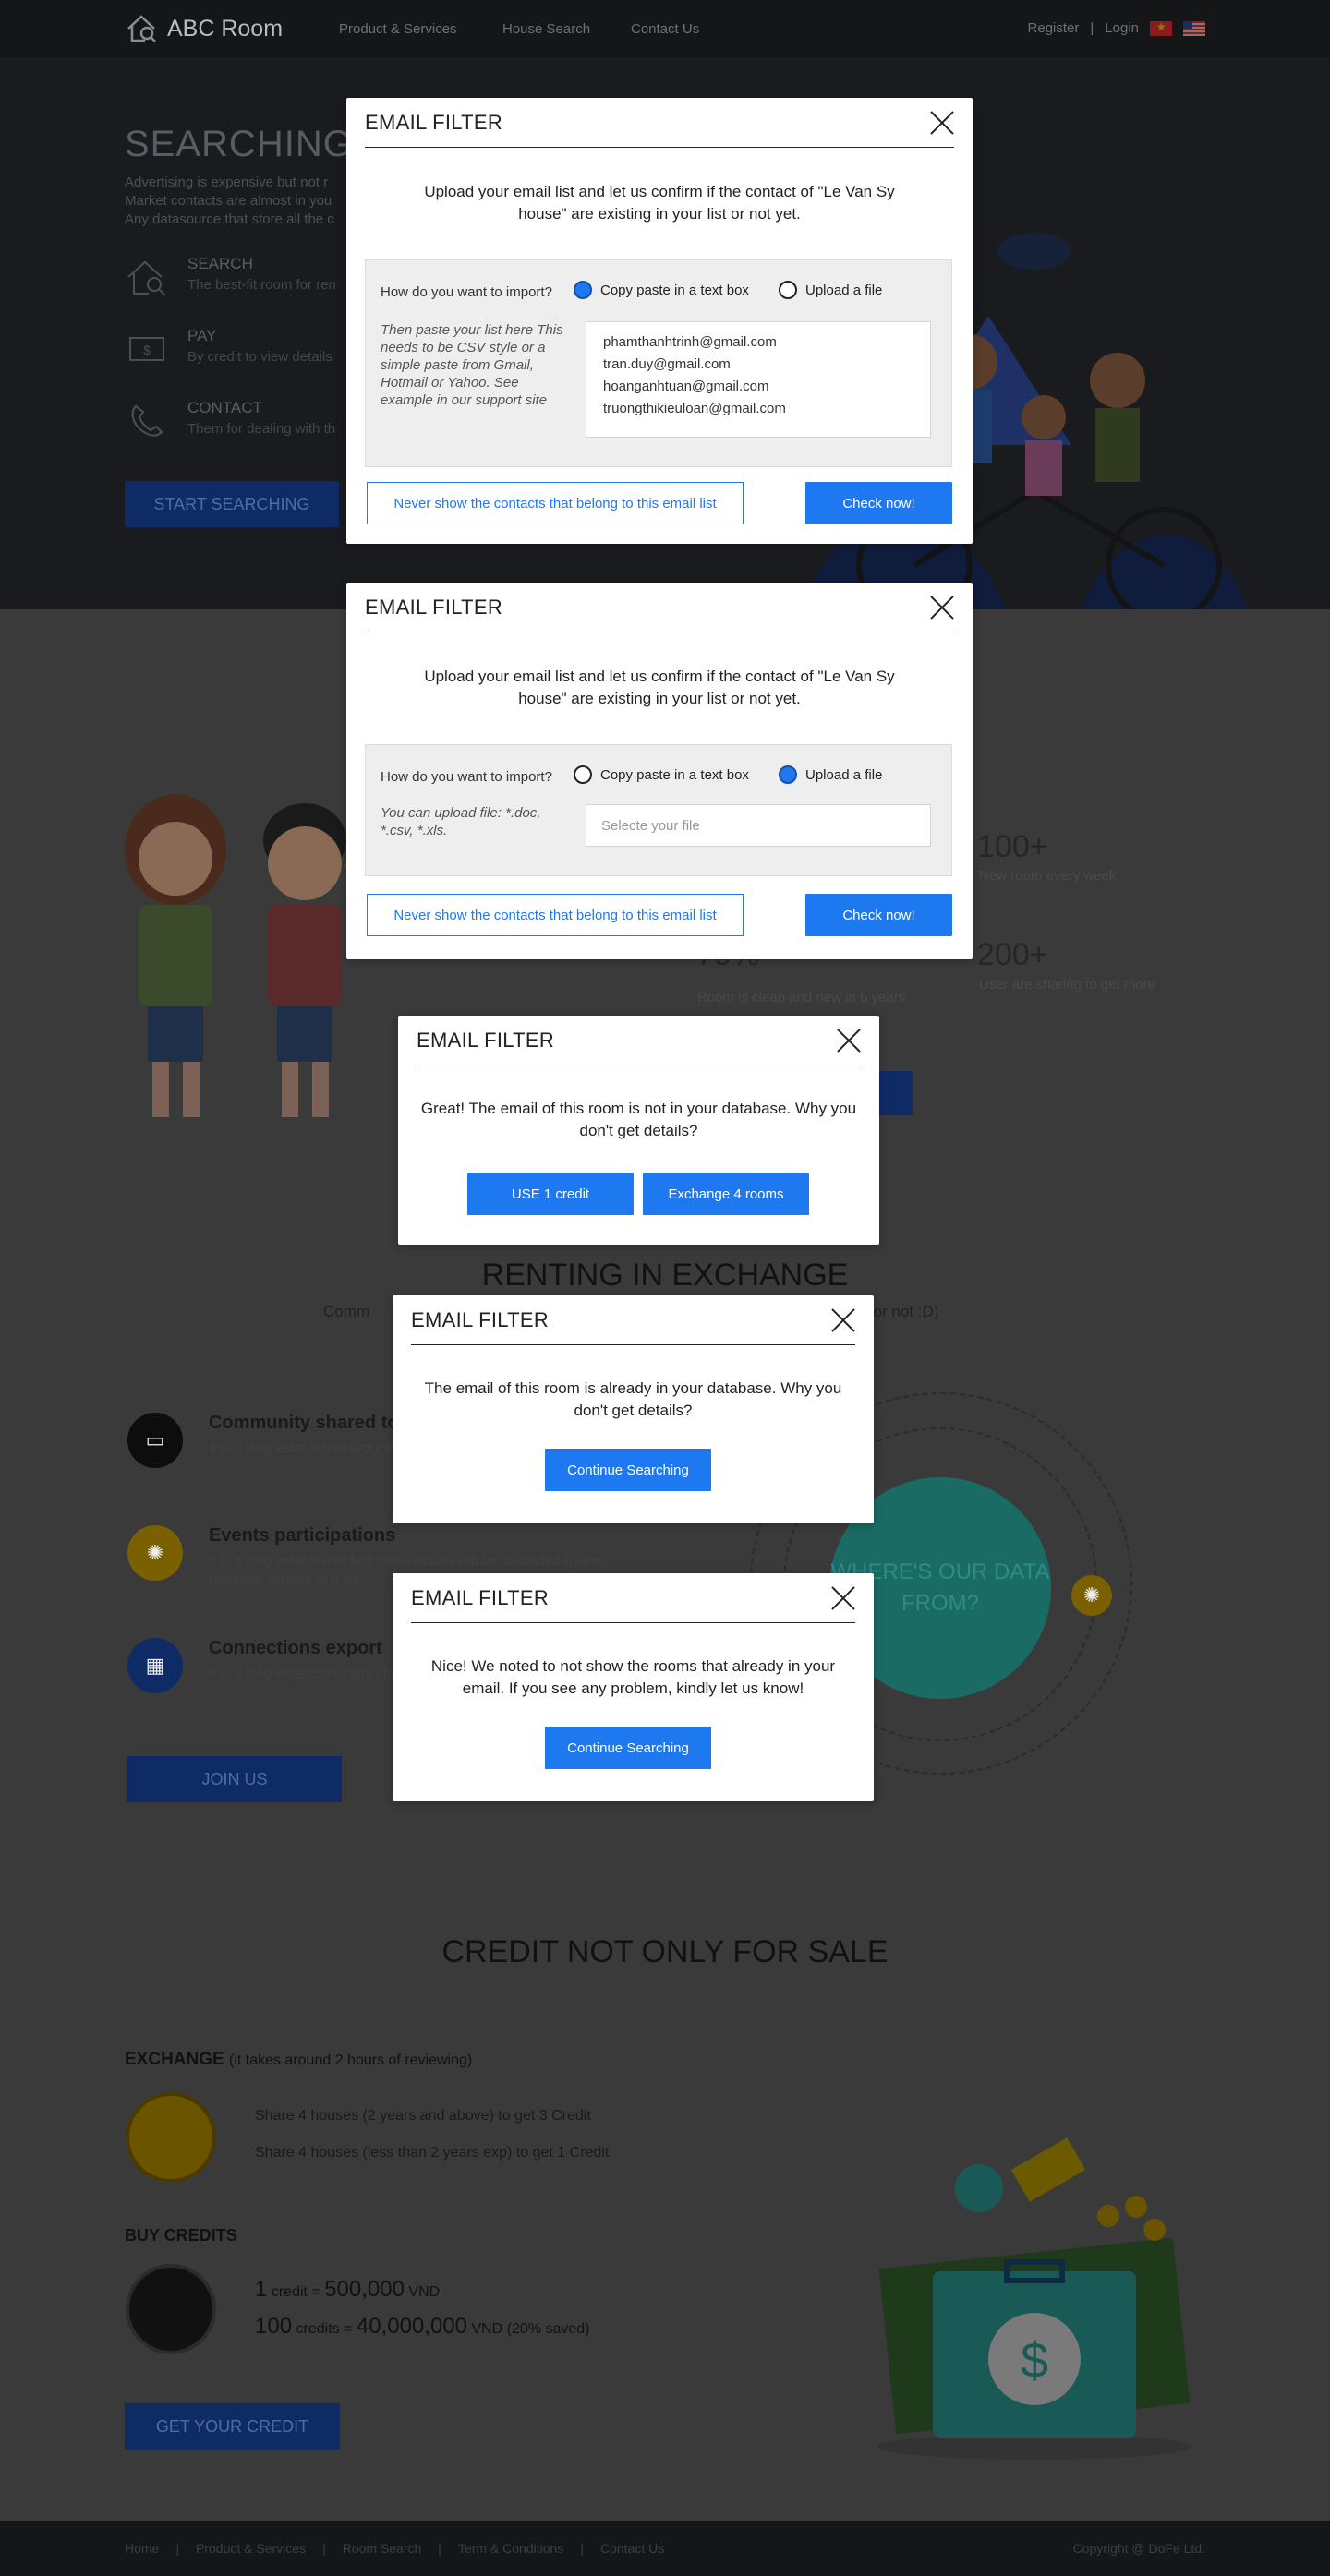 The image size is (1330, 2576). Describe the element at coordinates (382, 2548) in the screenshot. I see `footer-link-room-search: Room Search` at that location.